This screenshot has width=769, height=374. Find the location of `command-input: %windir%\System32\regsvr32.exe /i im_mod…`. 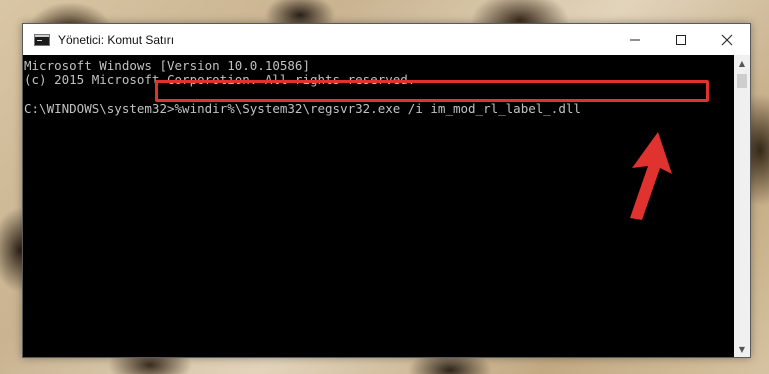

command-input: %windir%\System32\regsvr32.exe /i im_mod… is located at coordinates (378, 109).